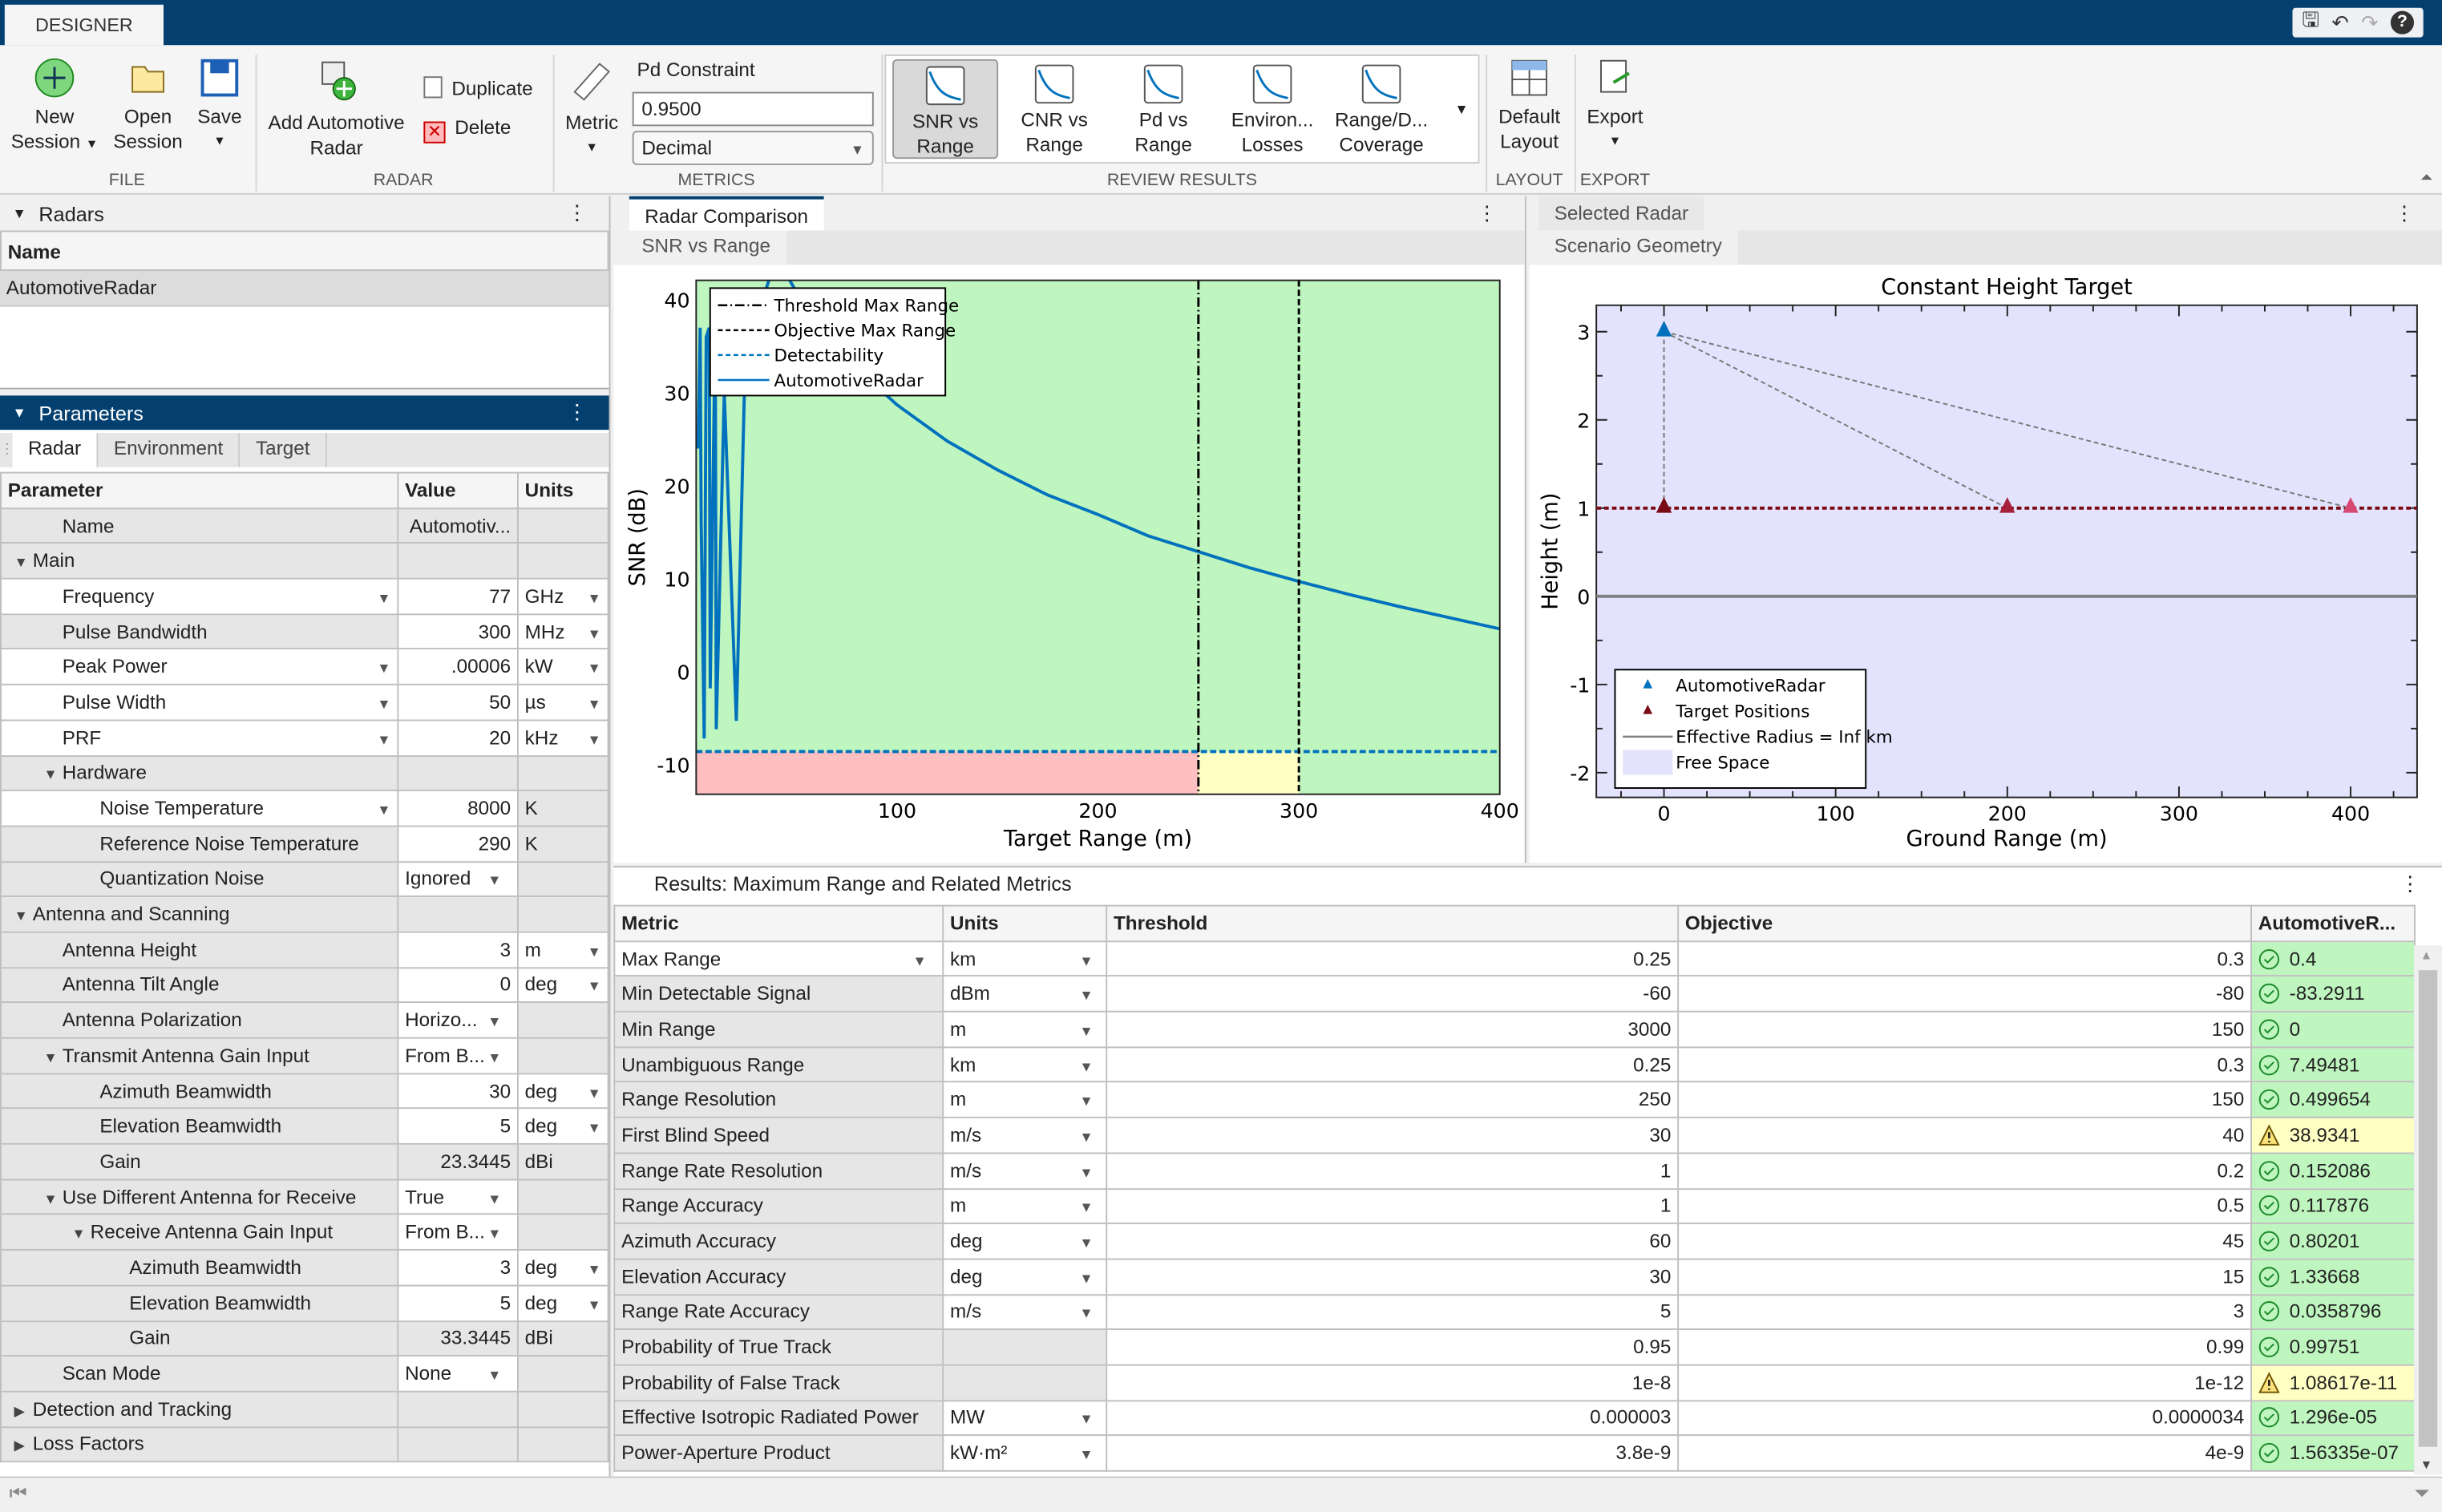  What do you see at coordinates (169, 450) in the screenshot?
I see `tab-environment: Environment` at bounding box center [169, 450].